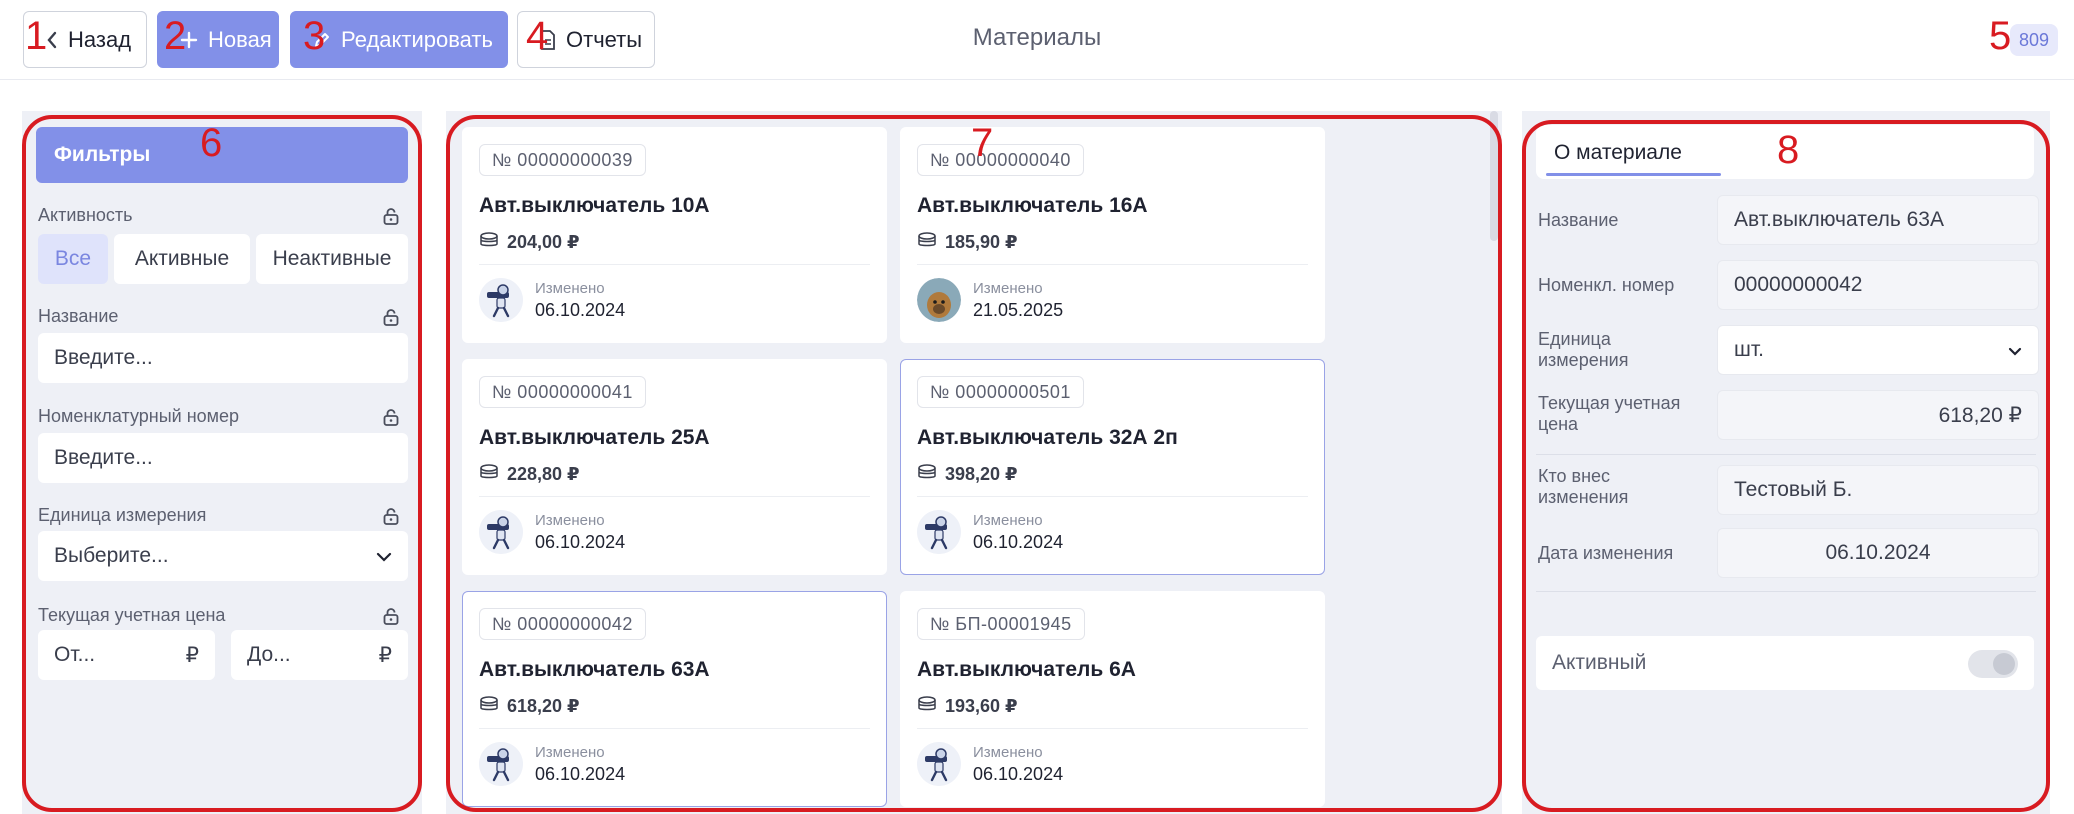  I want to click on annotation-number: 8, so click(1788, 150).